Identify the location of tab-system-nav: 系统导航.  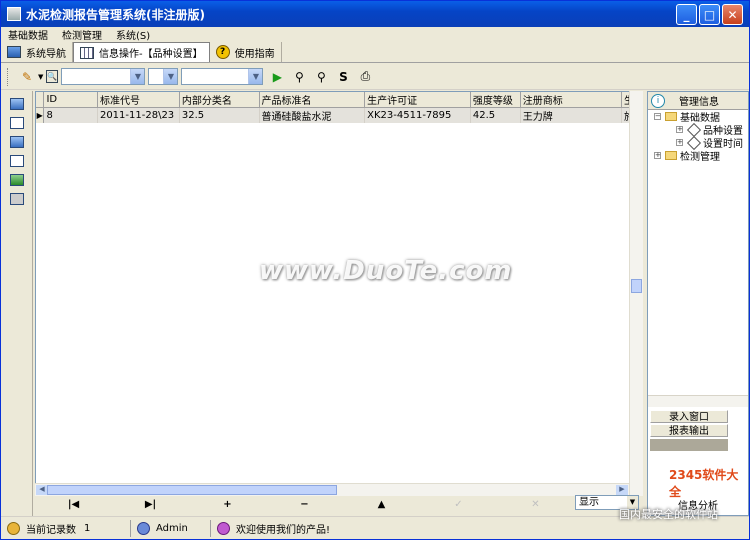
(37, 52).